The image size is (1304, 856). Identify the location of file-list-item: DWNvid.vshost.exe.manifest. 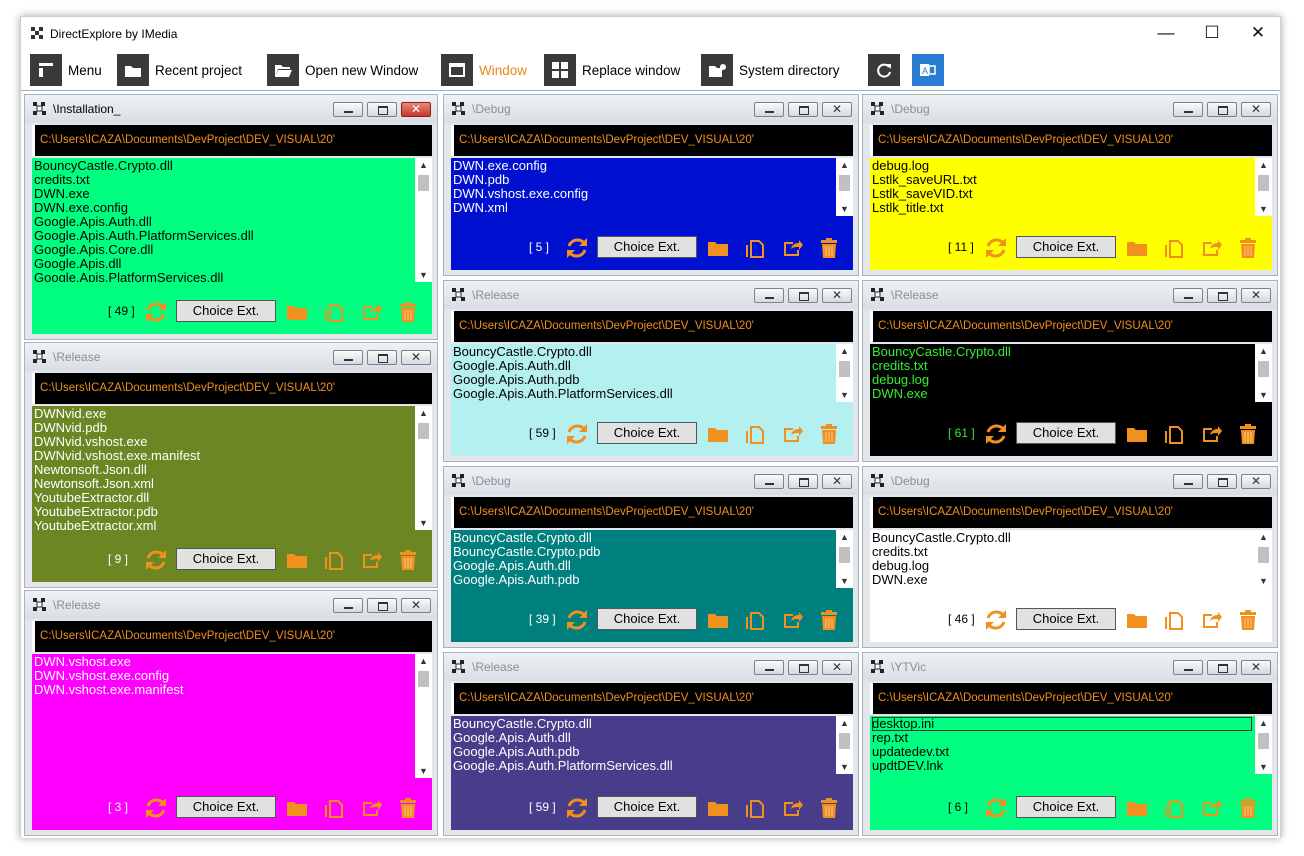
(223, 456).